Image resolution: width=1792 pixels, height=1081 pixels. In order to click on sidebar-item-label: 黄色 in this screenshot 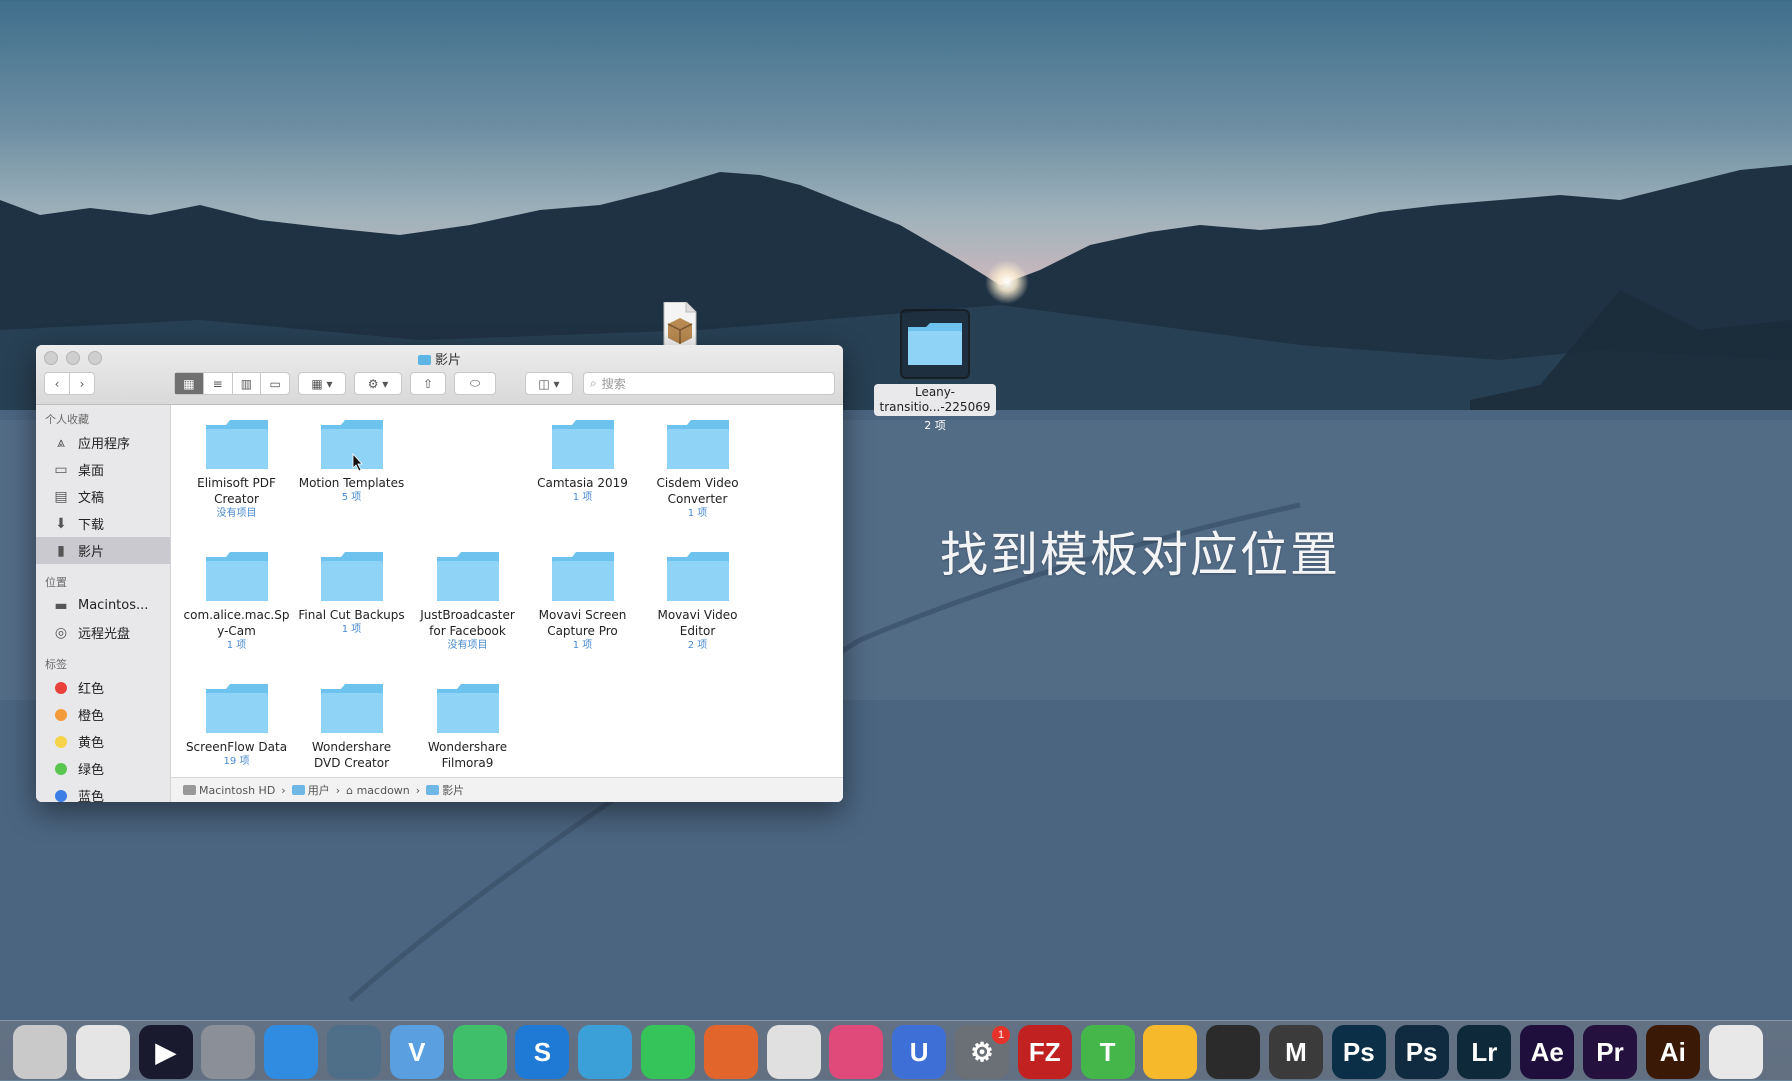, I will do `click(91, 743)`.